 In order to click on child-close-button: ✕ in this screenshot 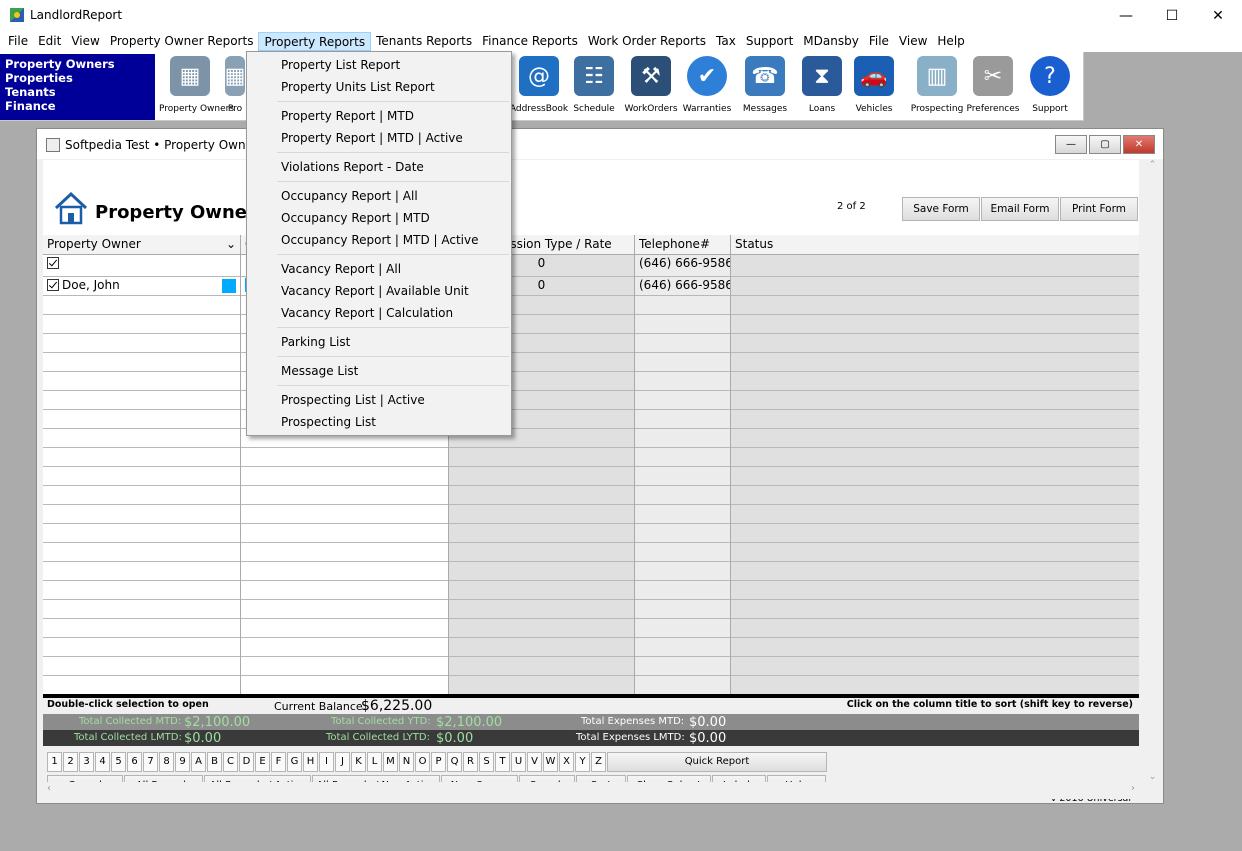, I will do `click(1139, 144)`.